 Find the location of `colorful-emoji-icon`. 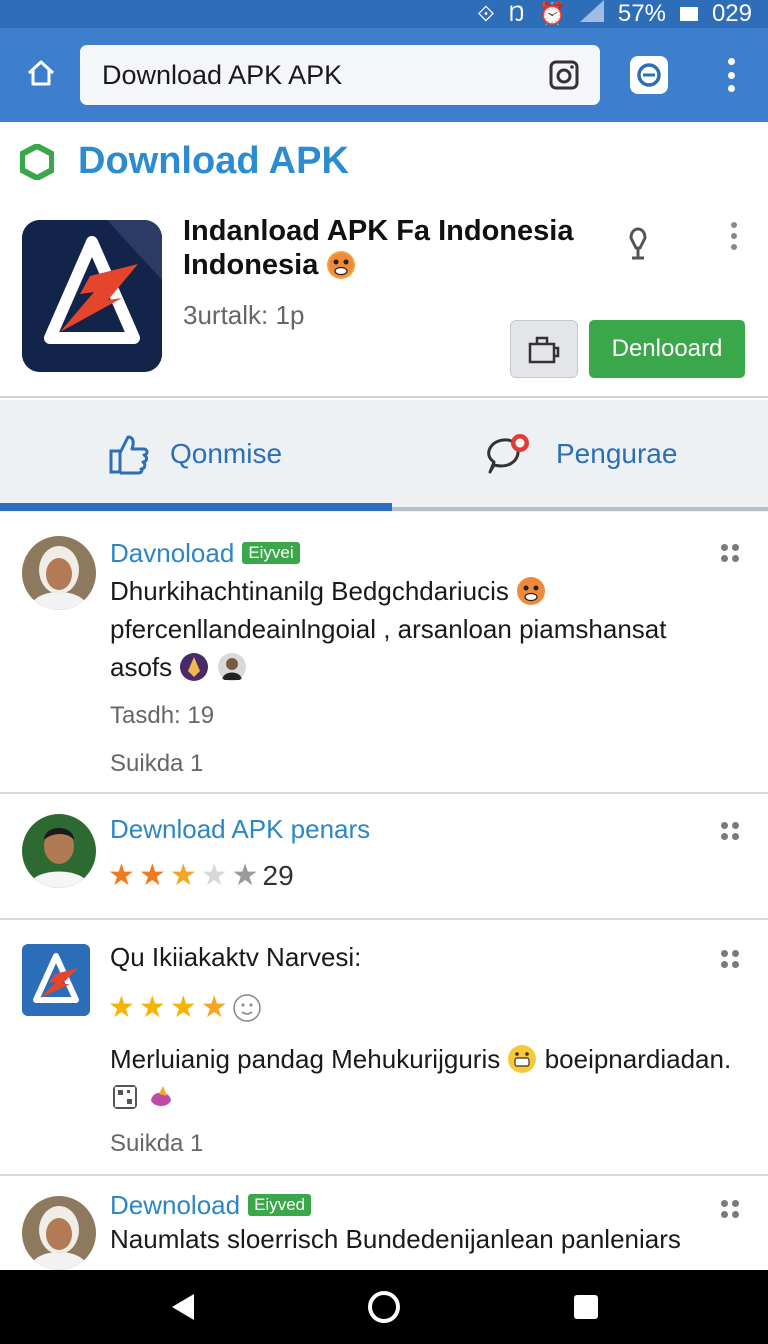

colorful-emoji-icon is located at coordinates (161, 1096).